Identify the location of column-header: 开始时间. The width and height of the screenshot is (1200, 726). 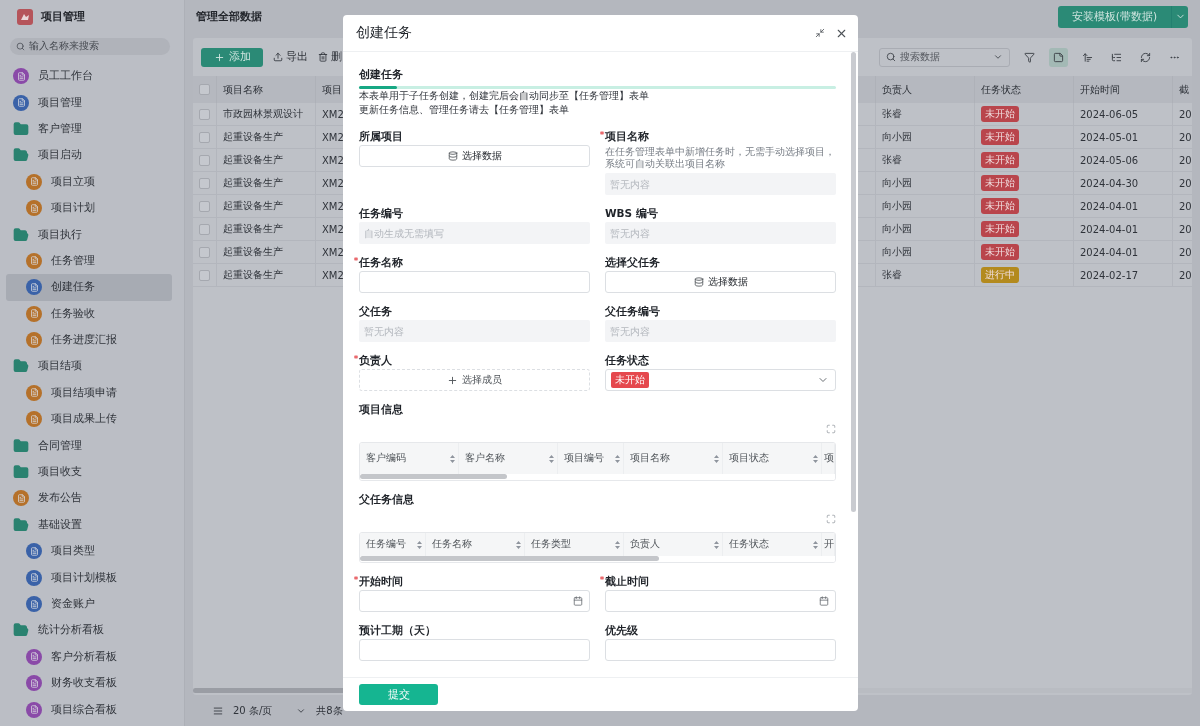
(1123, 89).